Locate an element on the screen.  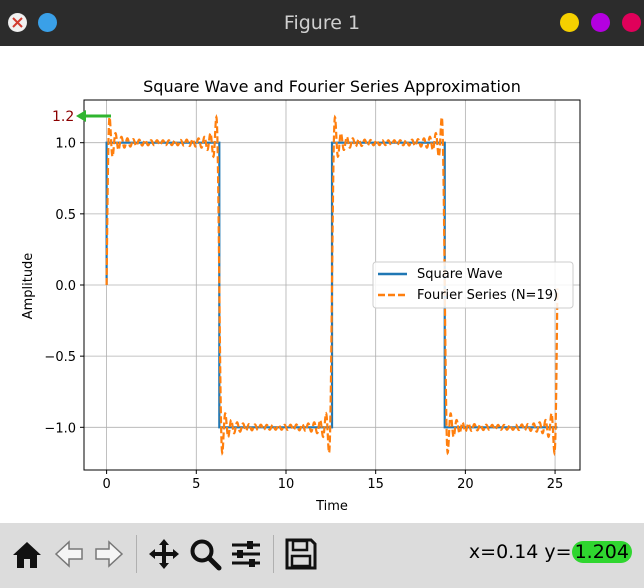
window-title: Figure 1 is located at coordinates (322, 23).